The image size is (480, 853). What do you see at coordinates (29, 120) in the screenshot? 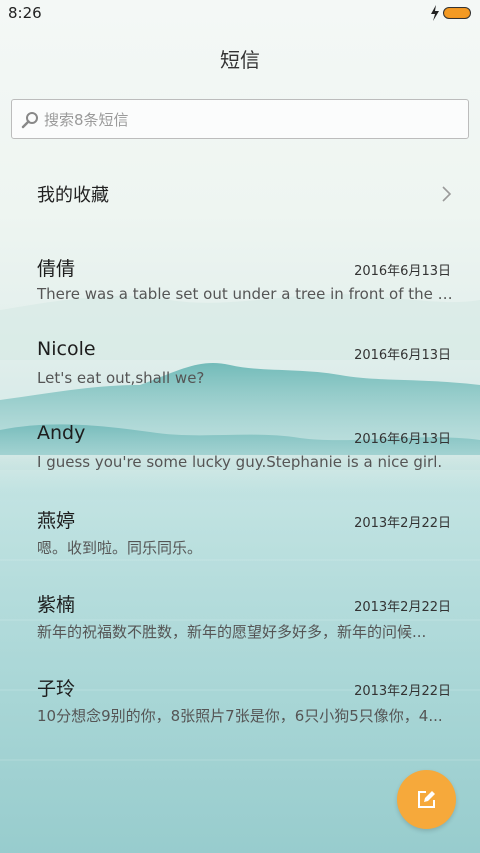
I see `search-icon` at bounding box center [29, 120].